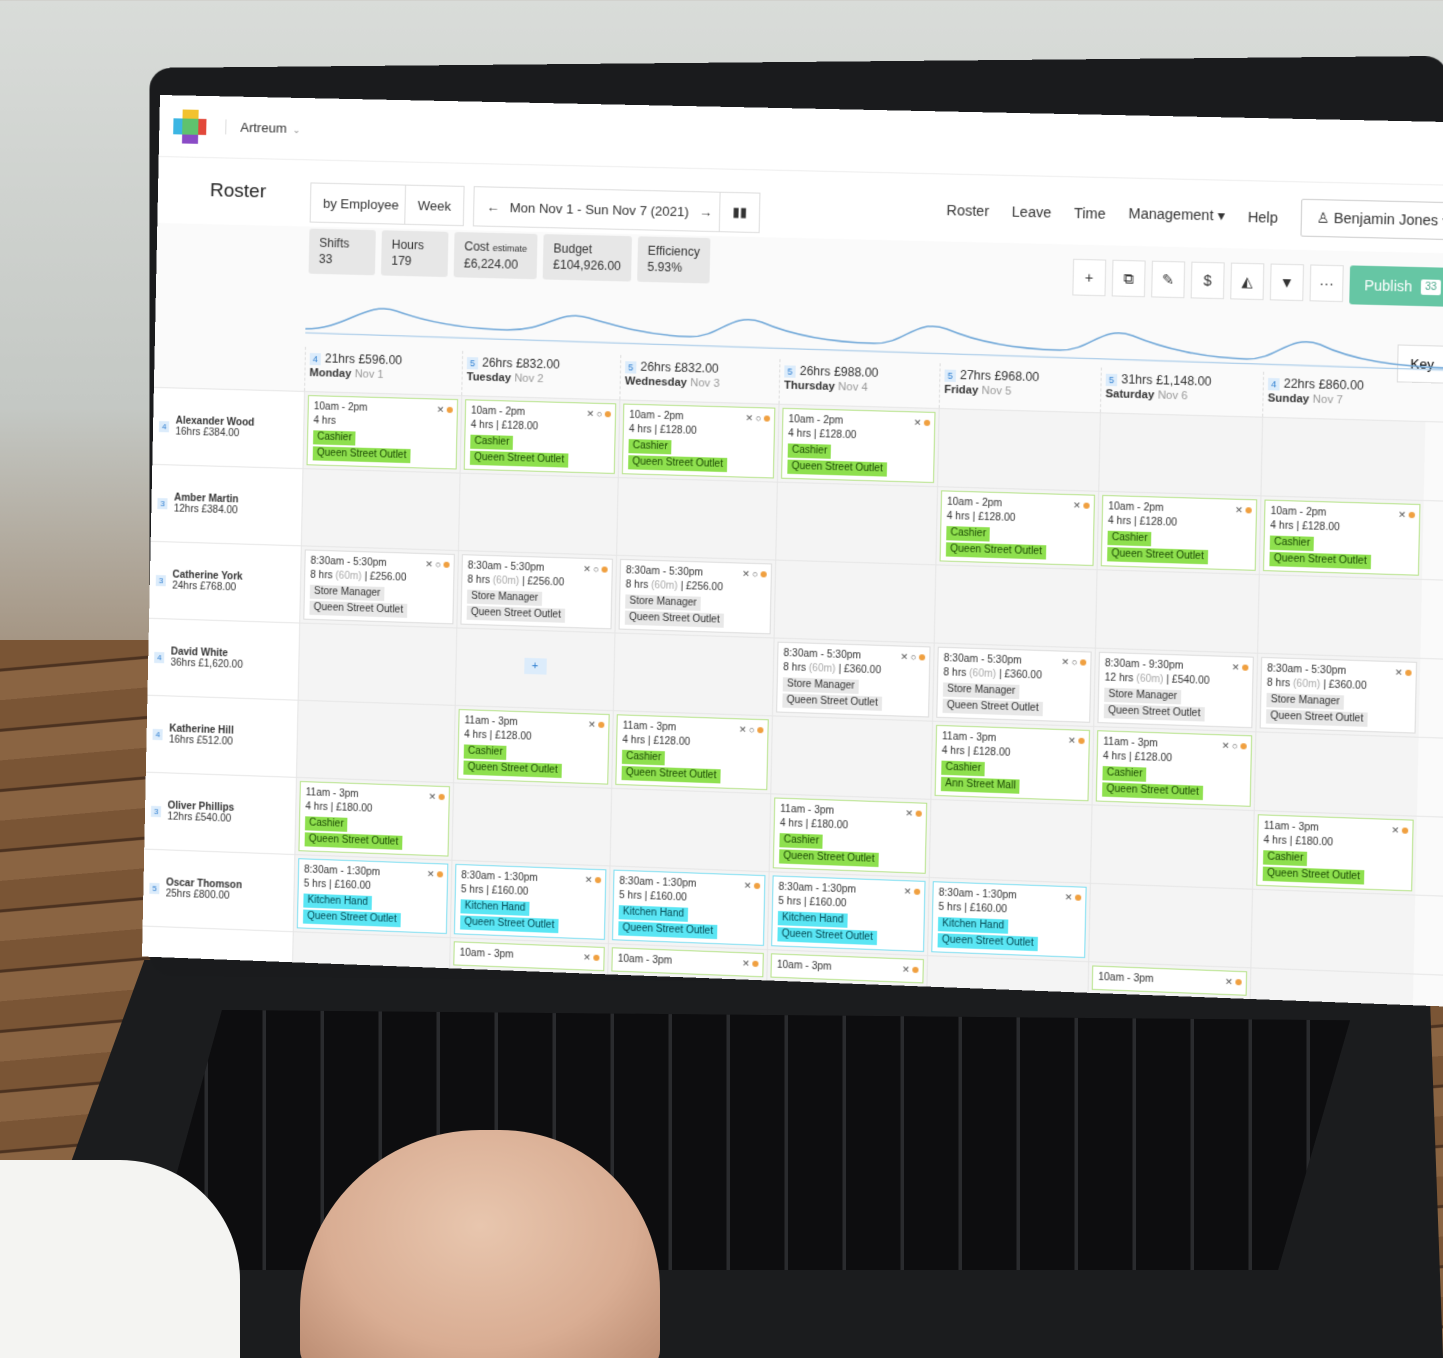 The width and height of the screenshot is (1443, 1358). I want to click on employee-info: 3 Catherine York 24hrs £768.00, so click(225, 582).